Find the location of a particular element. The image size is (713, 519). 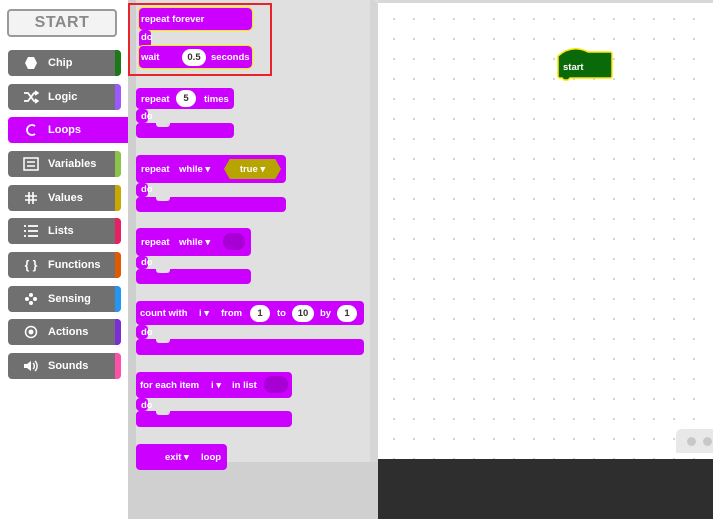

category-chip: Chip is located at coordinates (64, 63).